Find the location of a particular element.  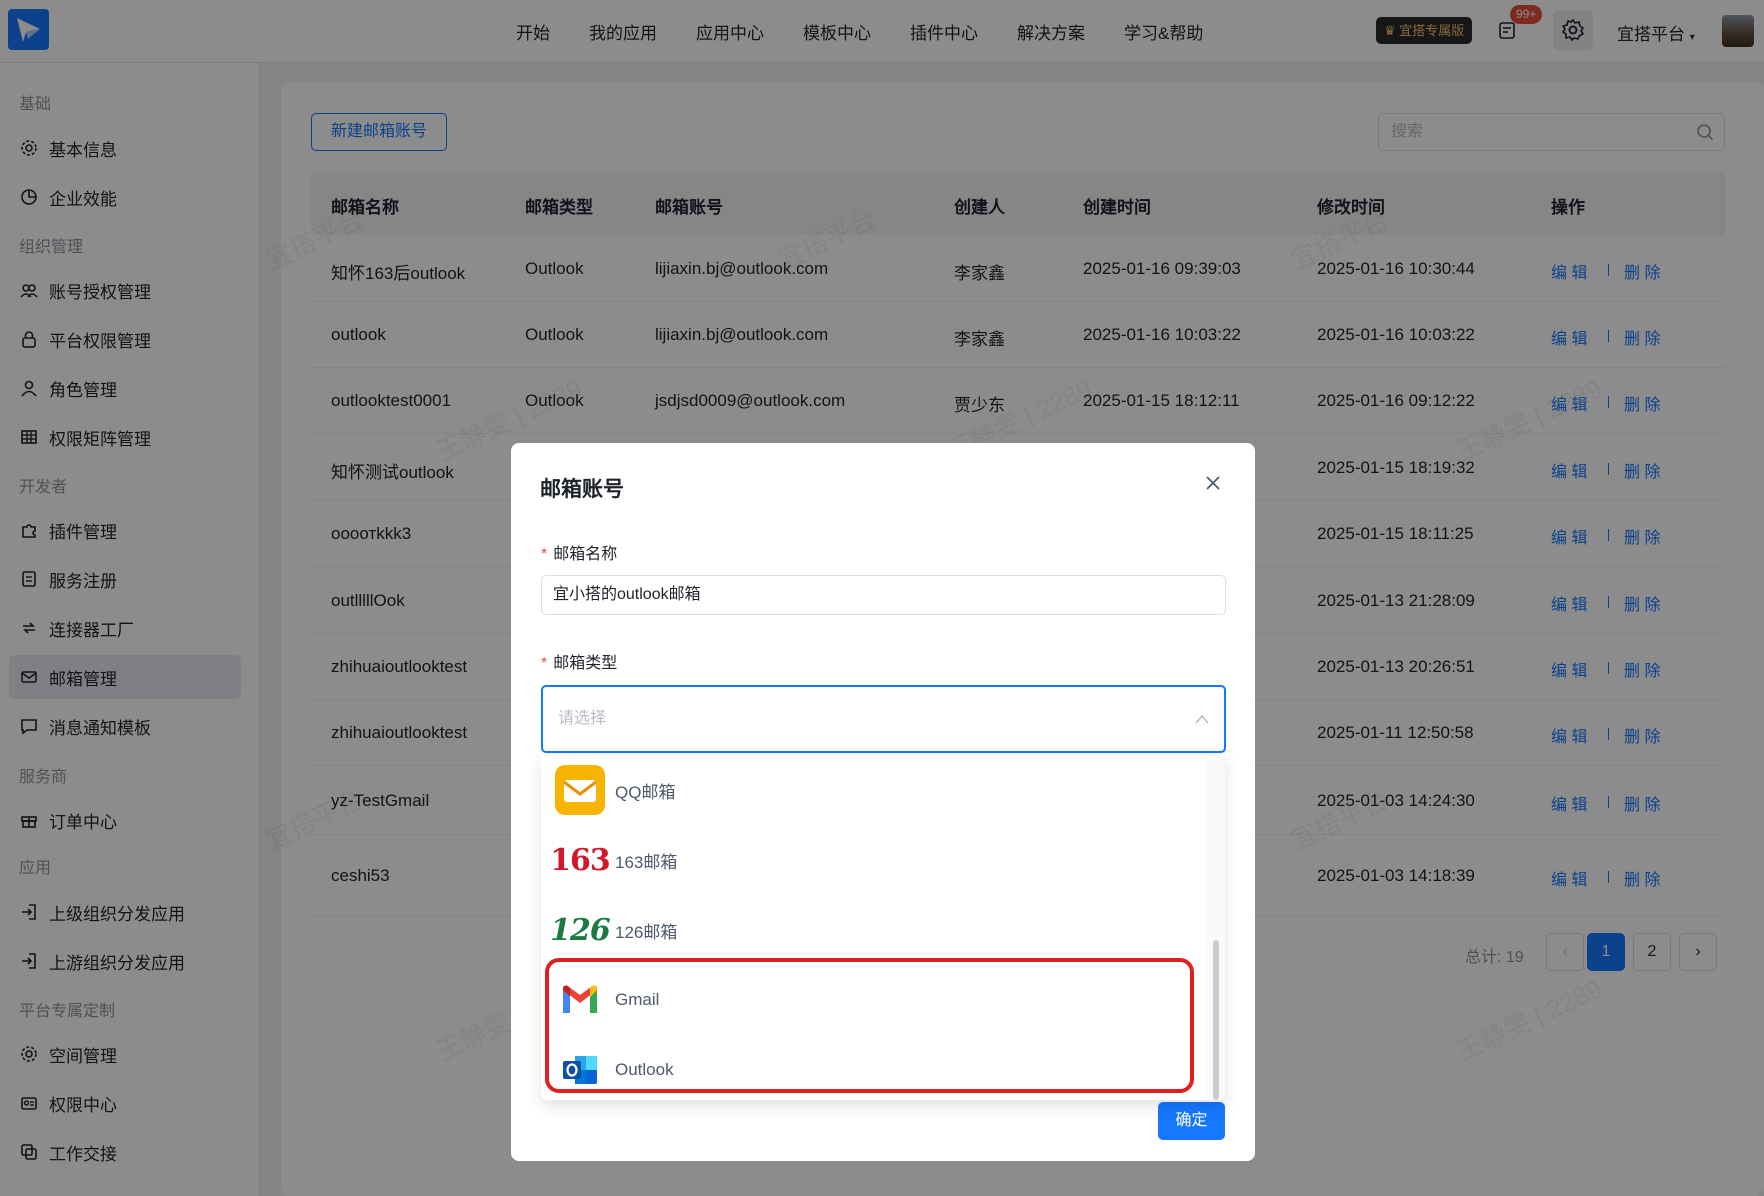

mailbox-type-select: 请选择 is located at coordinates (883, 719).